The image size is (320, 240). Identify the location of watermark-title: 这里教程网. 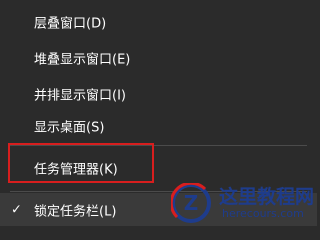
(267, 197).